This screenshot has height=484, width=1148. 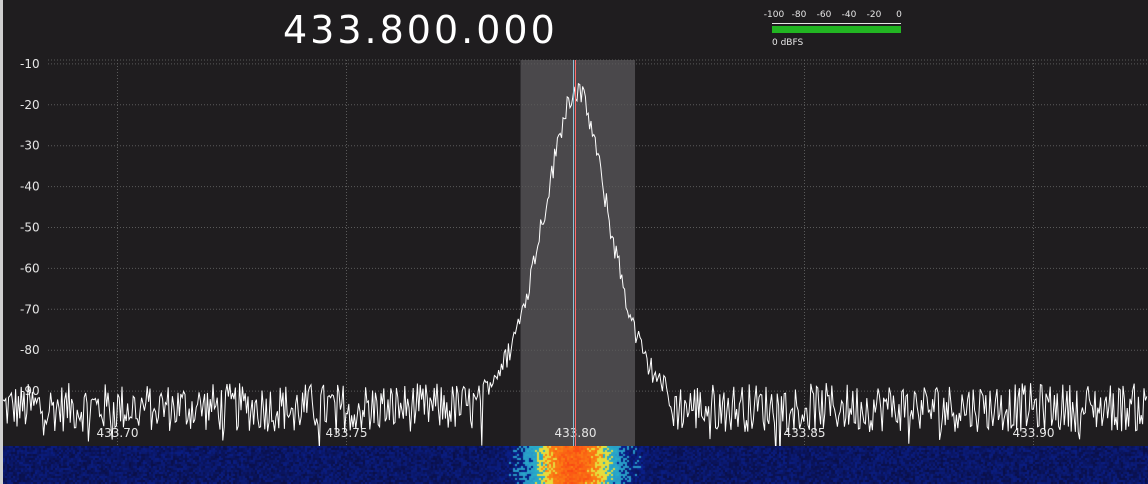 What do you see at coordinates (1034, 433) in the screenshot?
I see `x-tick-label: 433.90` at bounding box center [1034, 433].